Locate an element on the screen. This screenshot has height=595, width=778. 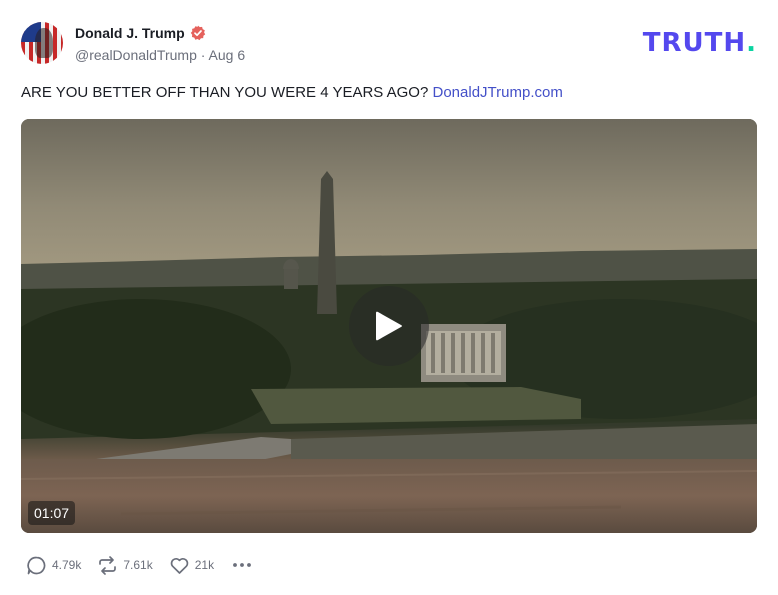
reply-button: 4.79k is located at coordinates (53, 565).